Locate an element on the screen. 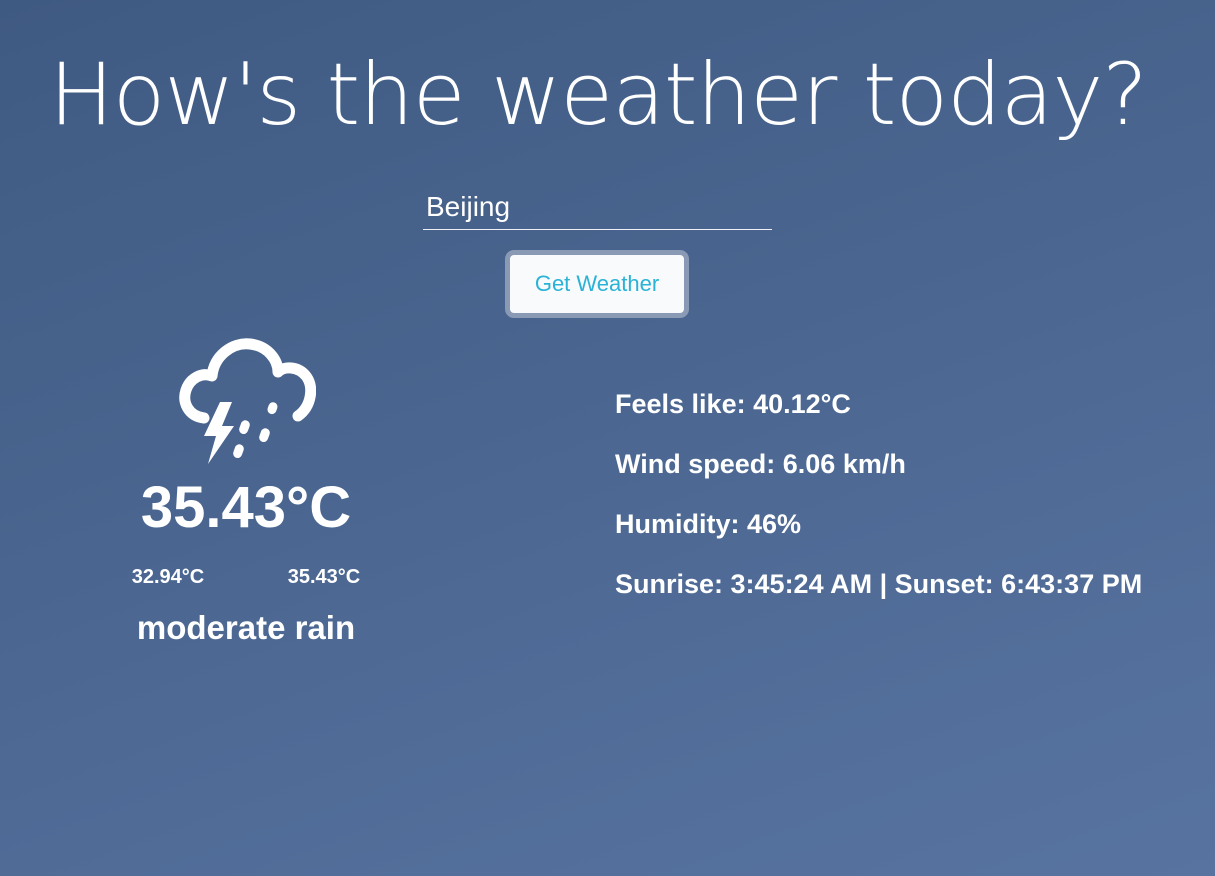 The width and height of the screenshot is (1215, 876). thunderstorm-rain-cloud-icon is located at coordinates (247, 402).